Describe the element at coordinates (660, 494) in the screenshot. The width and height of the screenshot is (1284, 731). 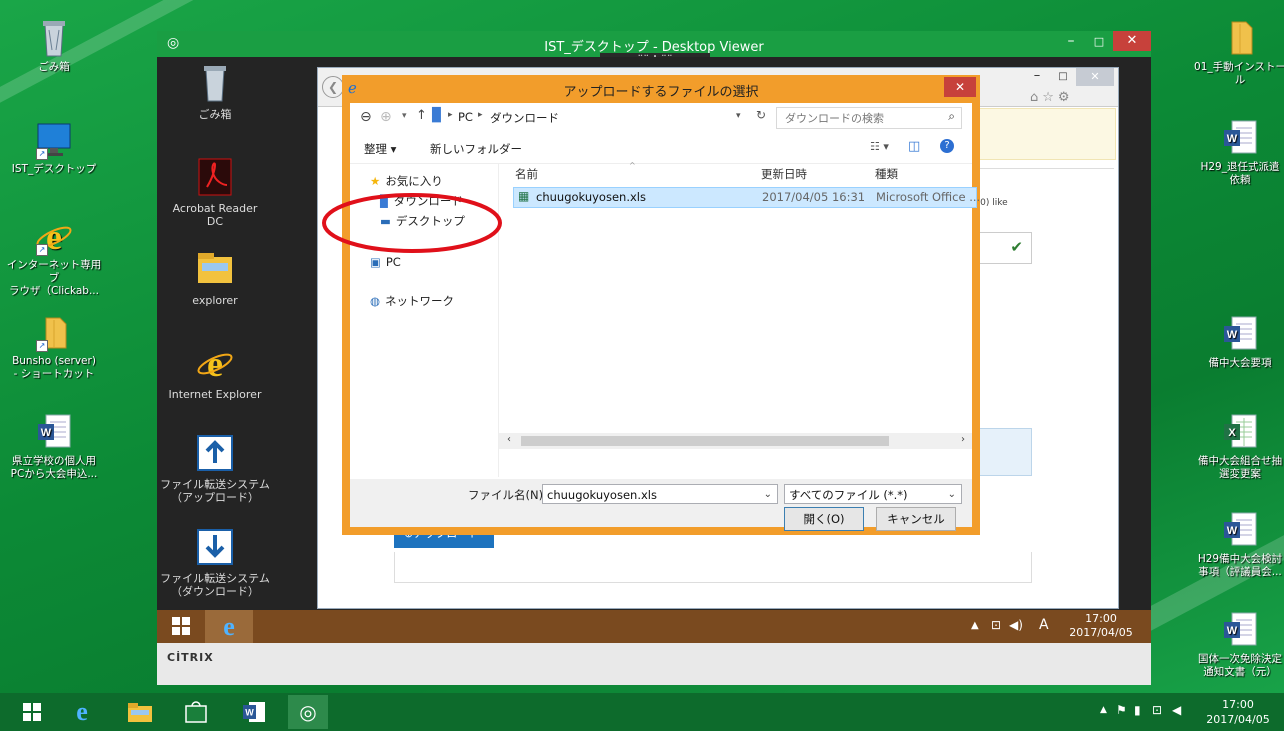
I see `filename-input: chuugokuyosen.xls ⌄` at that location.